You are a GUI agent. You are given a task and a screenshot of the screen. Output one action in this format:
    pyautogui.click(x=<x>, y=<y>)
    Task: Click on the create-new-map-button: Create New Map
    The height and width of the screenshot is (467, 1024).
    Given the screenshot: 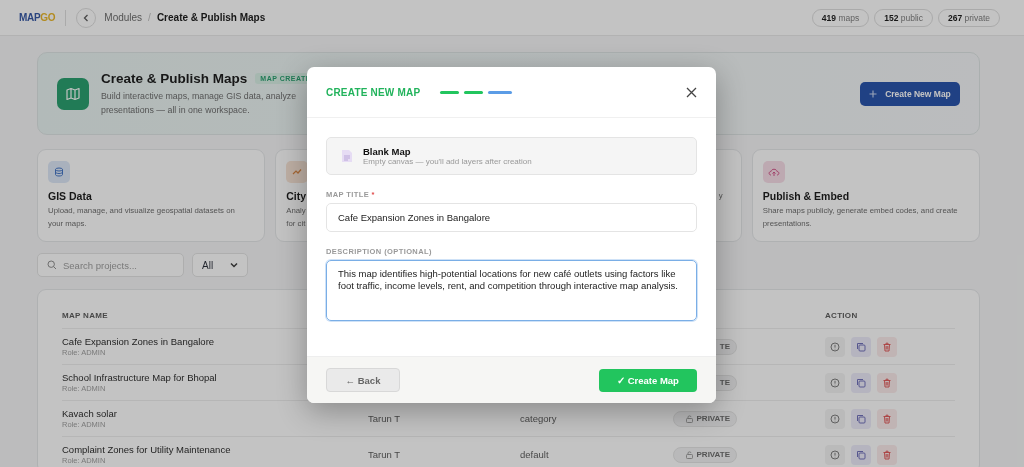 What is the action you would take?
    pyautogui.click(x=910, y=93)
    